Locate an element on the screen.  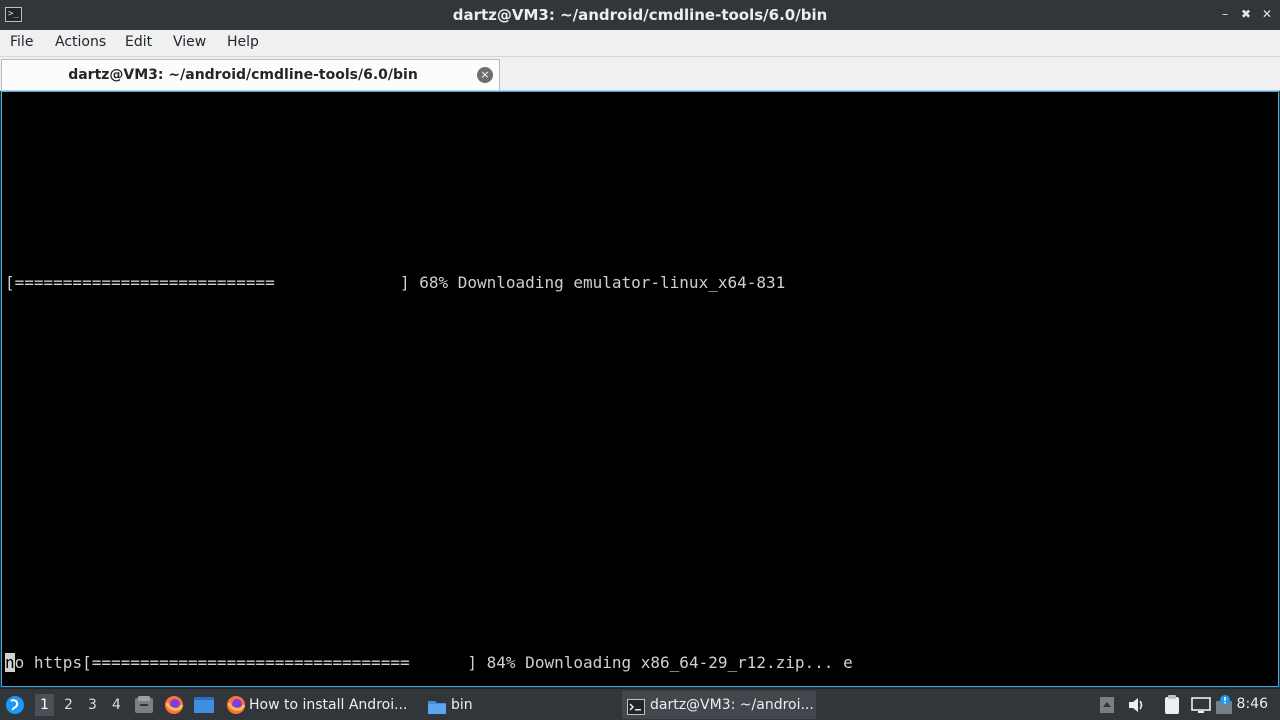
menu-help: Help is located at coordinates (243, 42).